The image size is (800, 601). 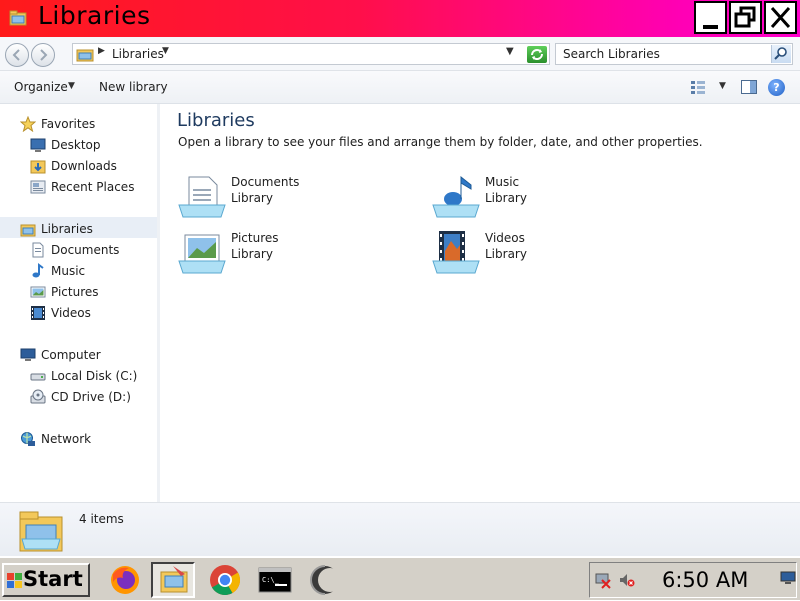 I want to click on taskbar-moon-app, so click(x=325, y=580).